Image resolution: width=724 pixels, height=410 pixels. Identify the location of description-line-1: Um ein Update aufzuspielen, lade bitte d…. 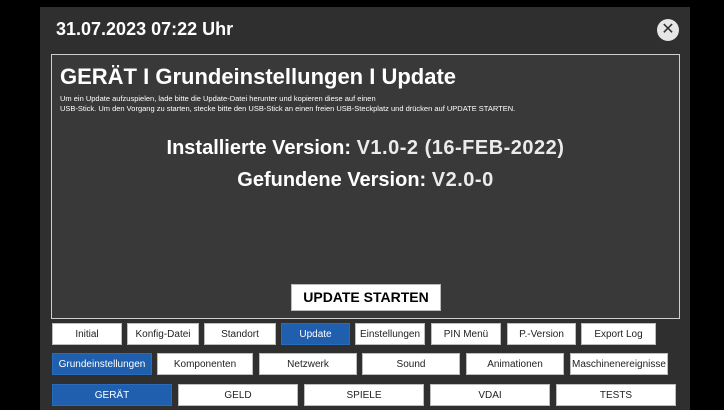
(218, 98).